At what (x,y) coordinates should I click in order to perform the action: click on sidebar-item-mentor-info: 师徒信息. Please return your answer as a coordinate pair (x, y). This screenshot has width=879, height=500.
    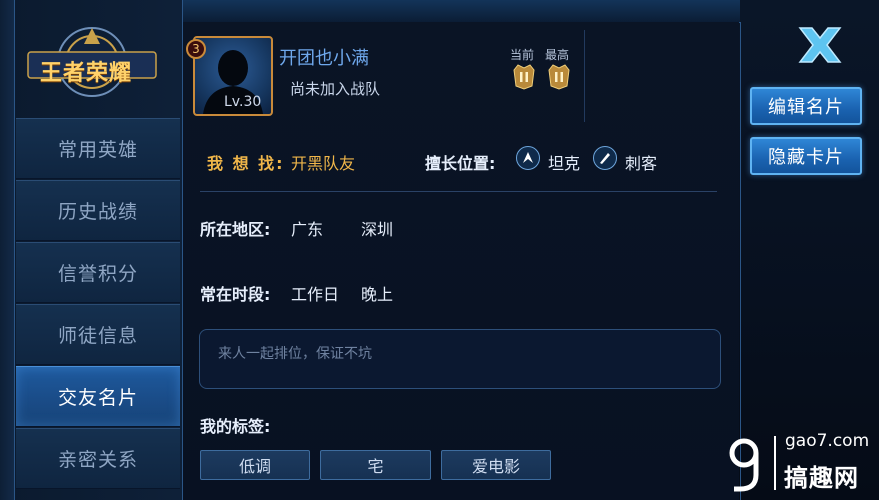
    Looking at the image, I should click on (98, 334).